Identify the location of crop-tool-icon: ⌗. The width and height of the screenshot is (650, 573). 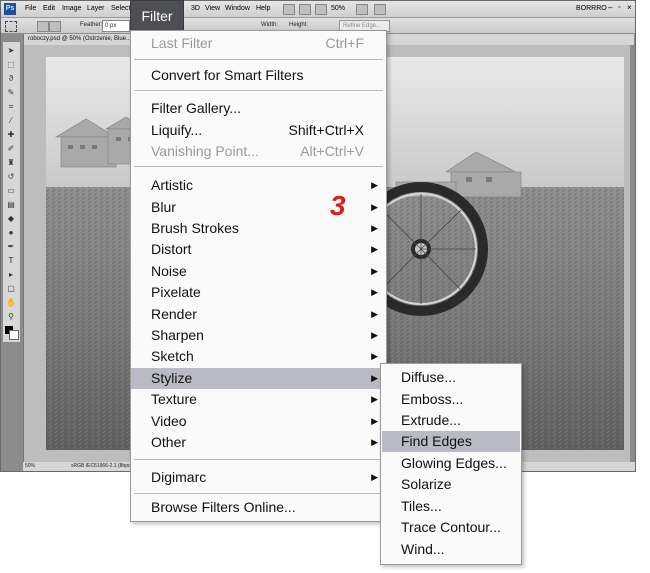
(11, 107).